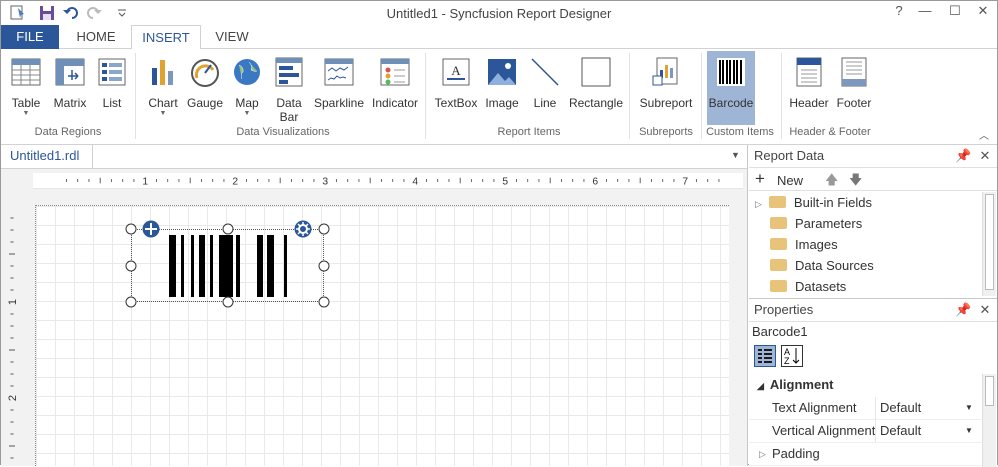 The width and height of the screenshot is (998, 467). What do you see at coordinates (787, 361) in the screenshot?
I see `svg-text: Z` at bounding box center [787, 361].